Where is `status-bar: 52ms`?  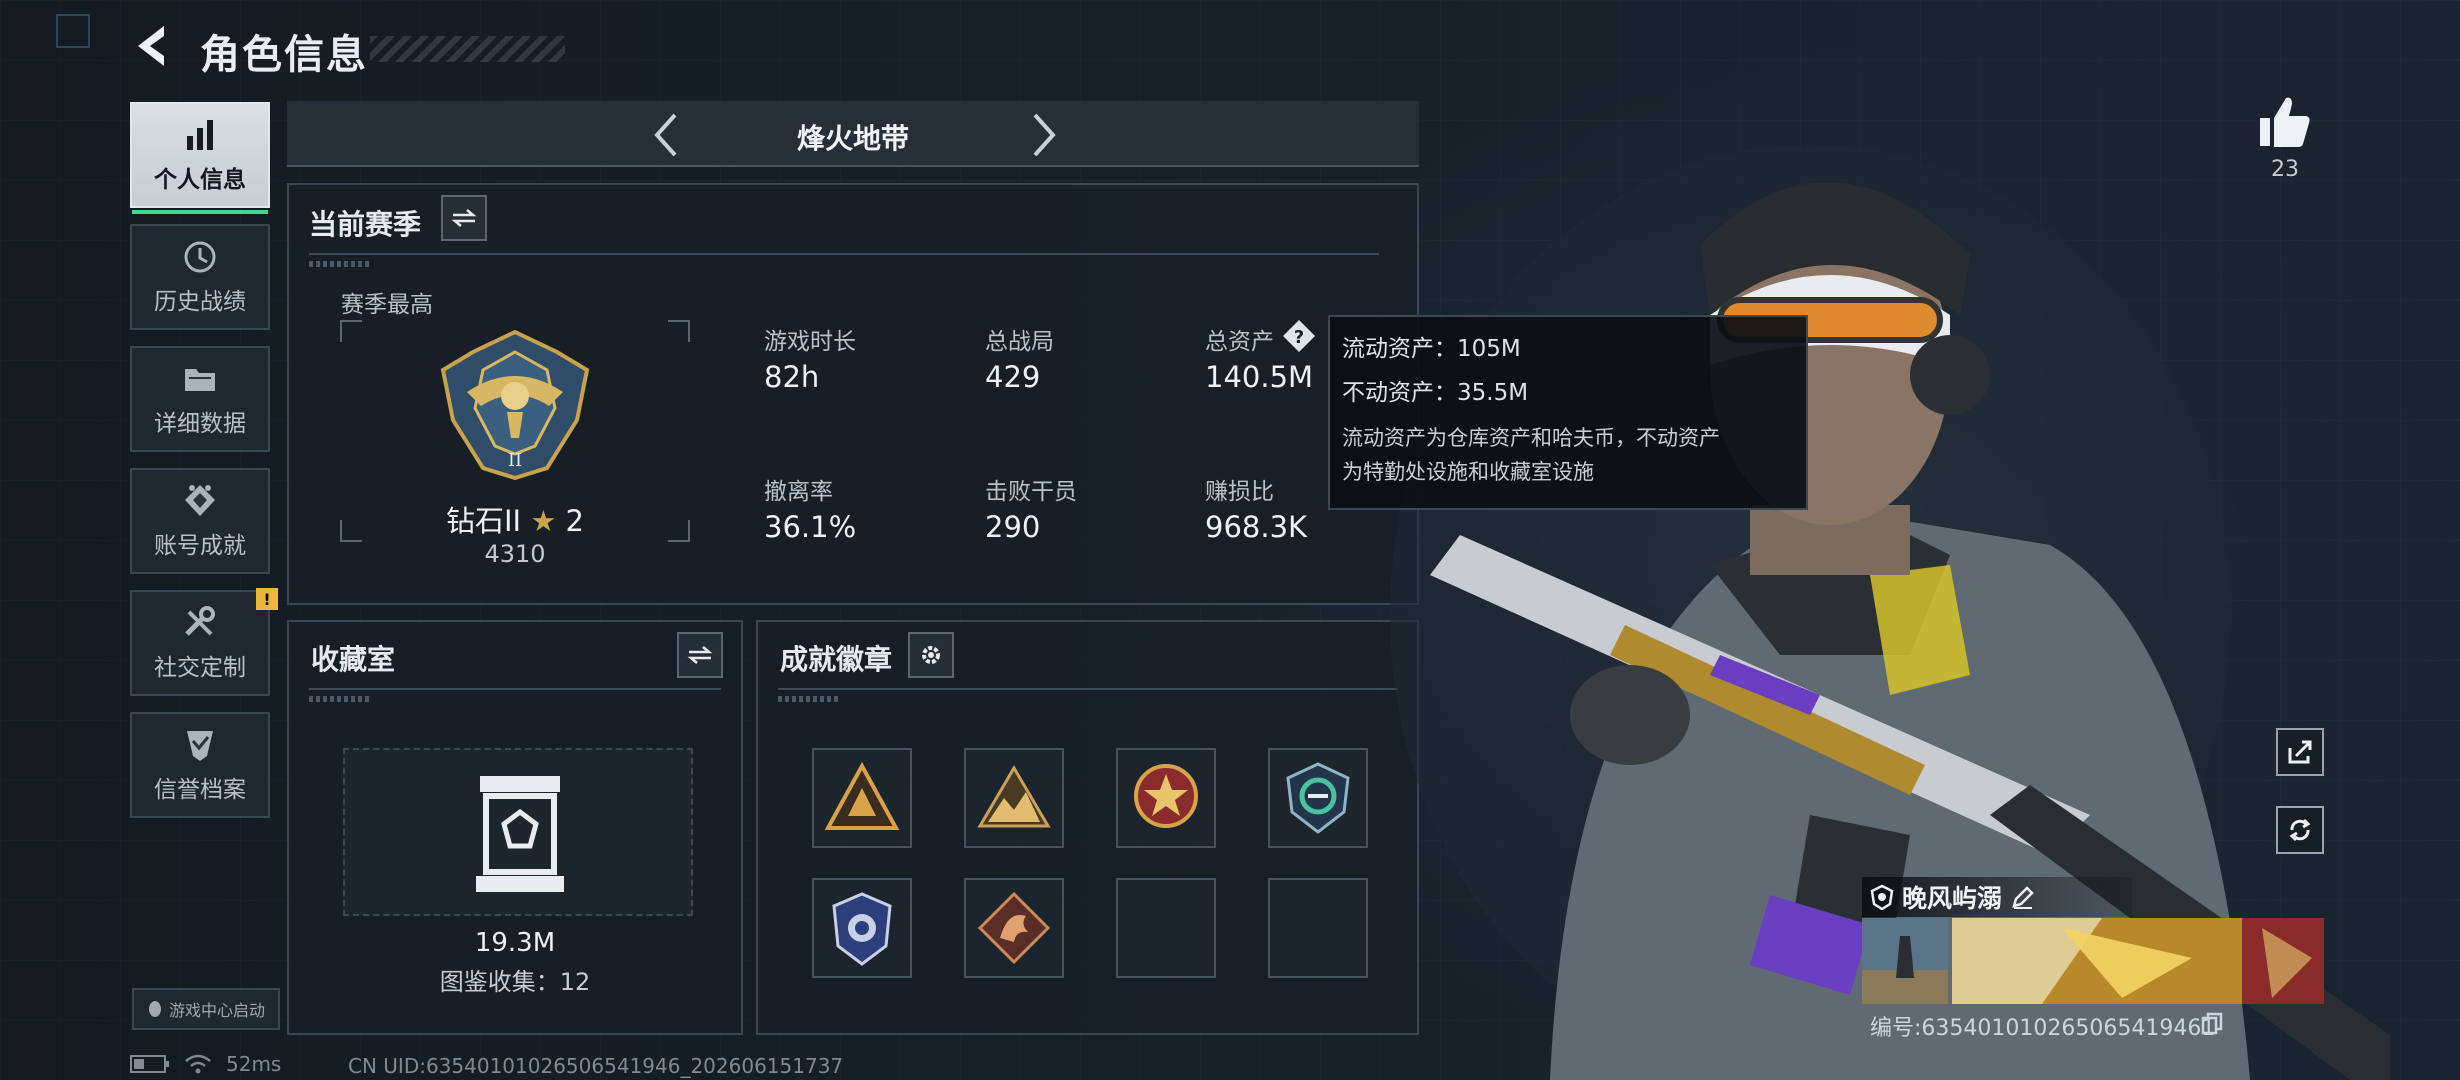
status-bar: 52ms is located at coordinates (205, 1064).